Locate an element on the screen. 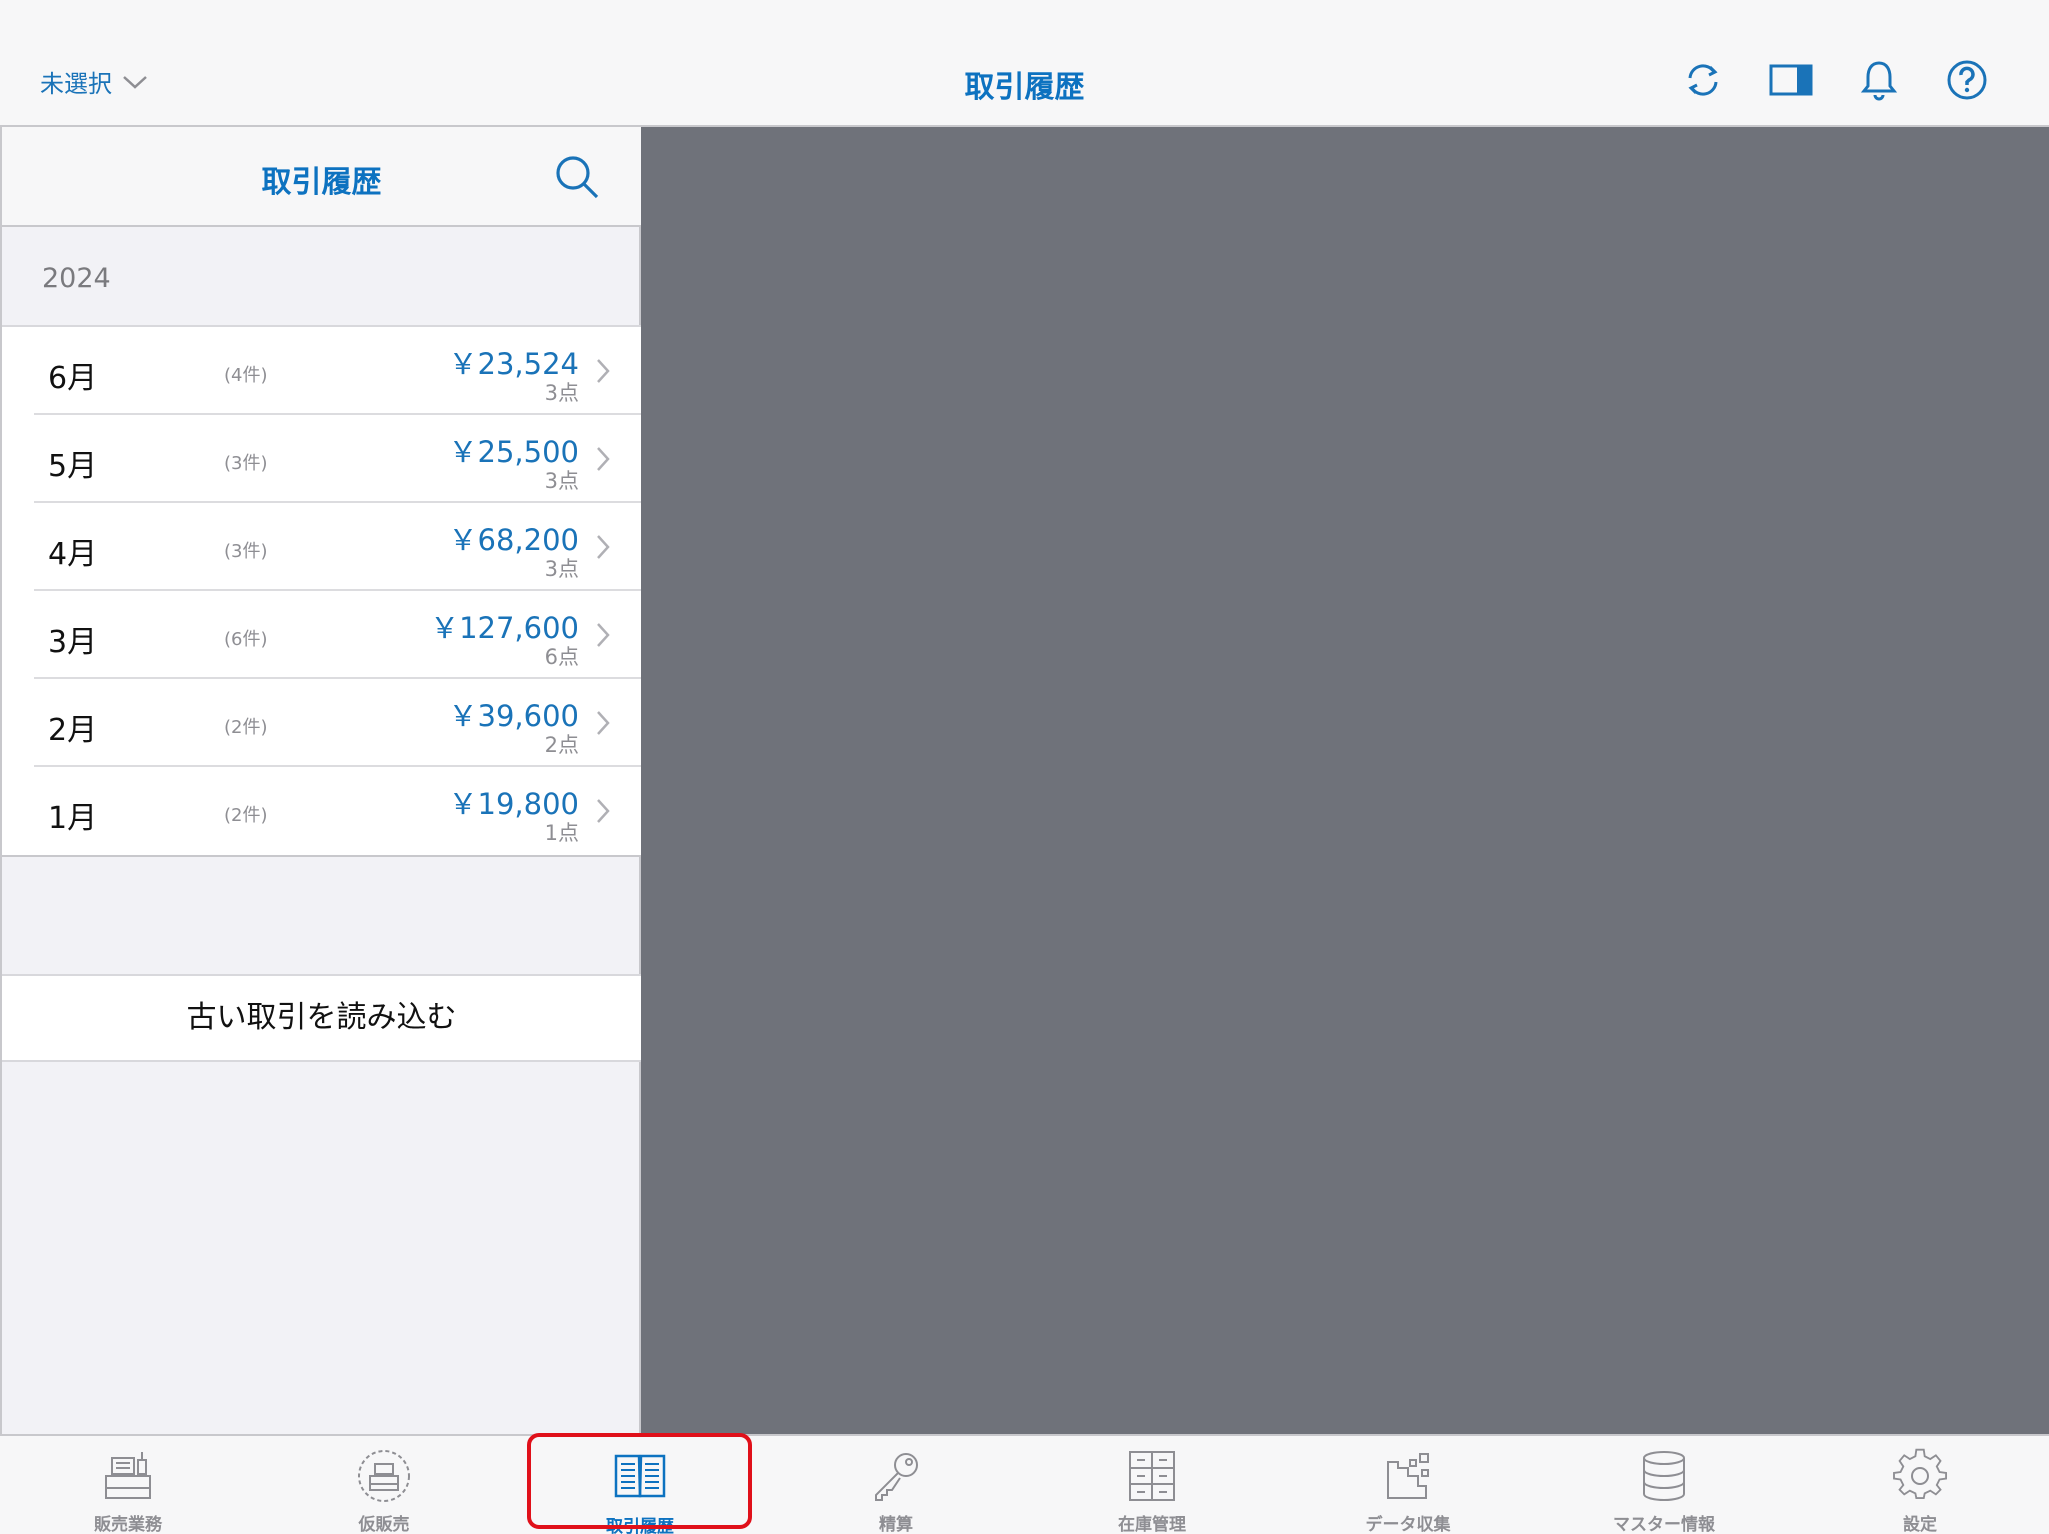  history-list-title: 取引履歴 is located at coordinates (321, 182).